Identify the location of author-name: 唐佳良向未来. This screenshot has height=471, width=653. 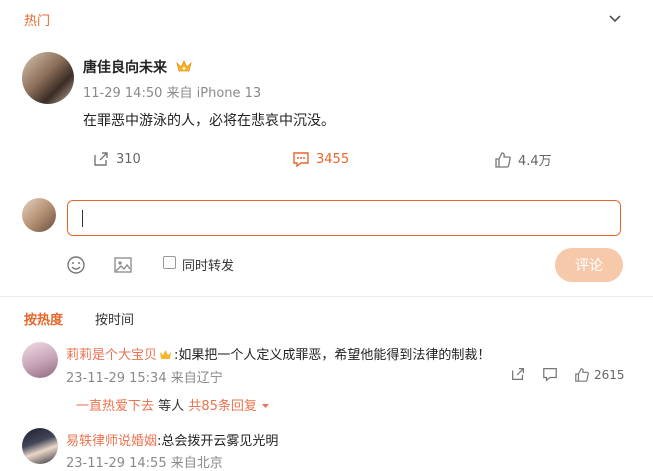
(125, 67).